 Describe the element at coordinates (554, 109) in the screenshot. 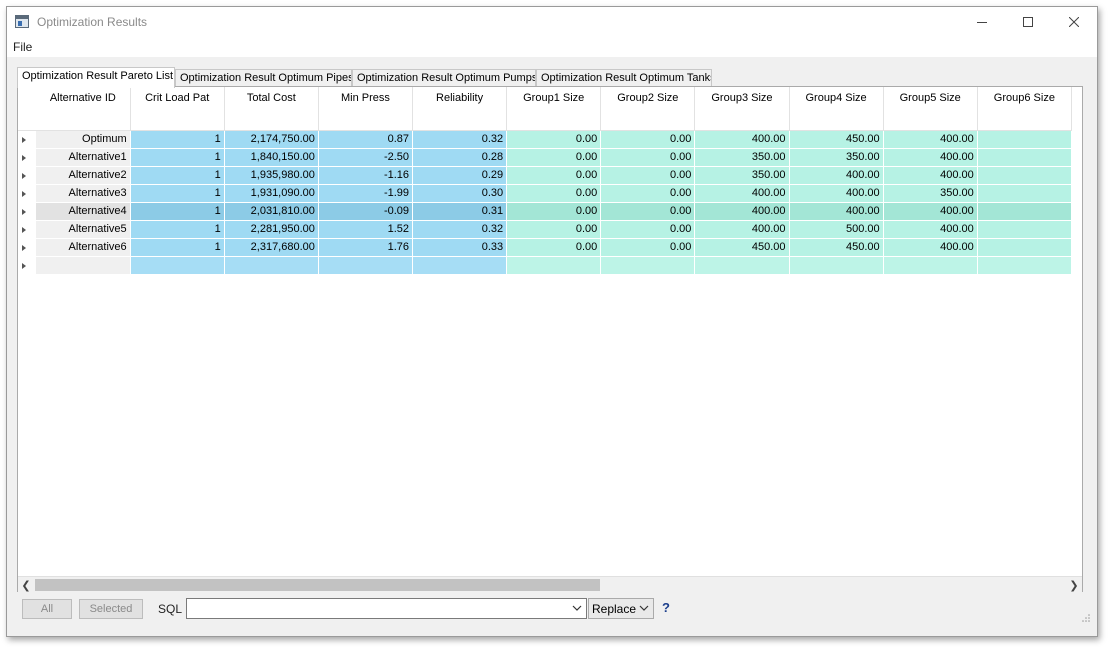

I see `col-header-group1-size: Group1 Size` at that location.